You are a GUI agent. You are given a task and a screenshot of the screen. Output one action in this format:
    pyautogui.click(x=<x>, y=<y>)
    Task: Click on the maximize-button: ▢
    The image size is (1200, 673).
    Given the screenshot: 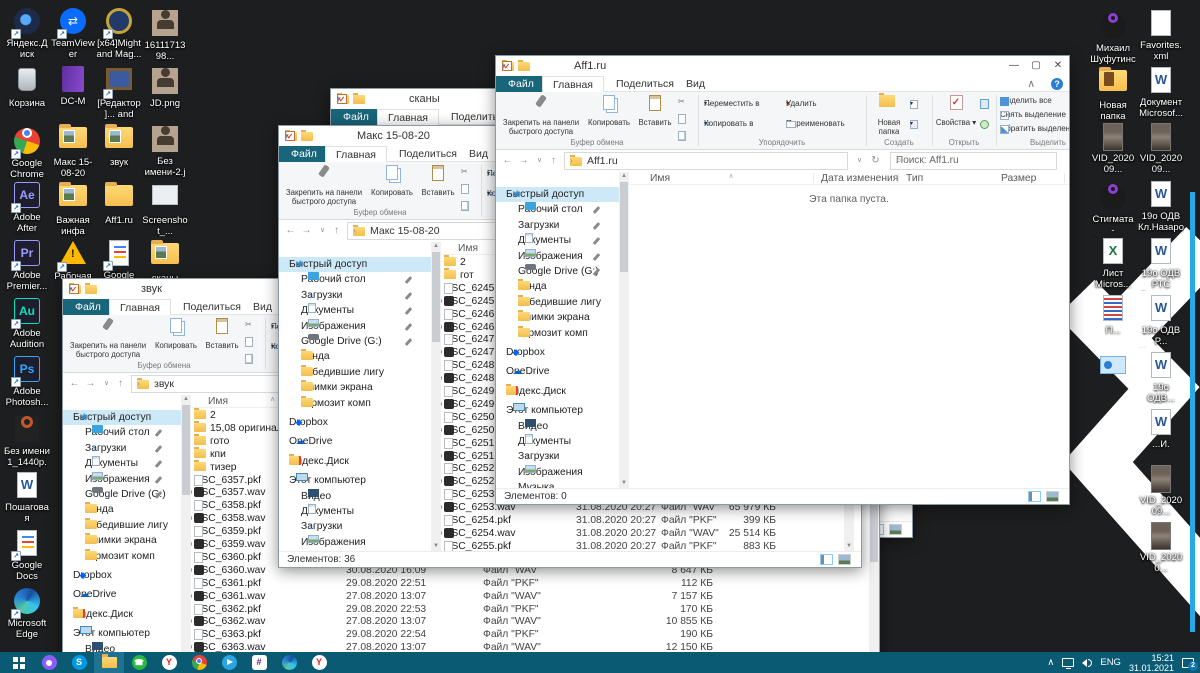 What is the action you would take?
    pyautogui.click(x=1036, y=66)
    